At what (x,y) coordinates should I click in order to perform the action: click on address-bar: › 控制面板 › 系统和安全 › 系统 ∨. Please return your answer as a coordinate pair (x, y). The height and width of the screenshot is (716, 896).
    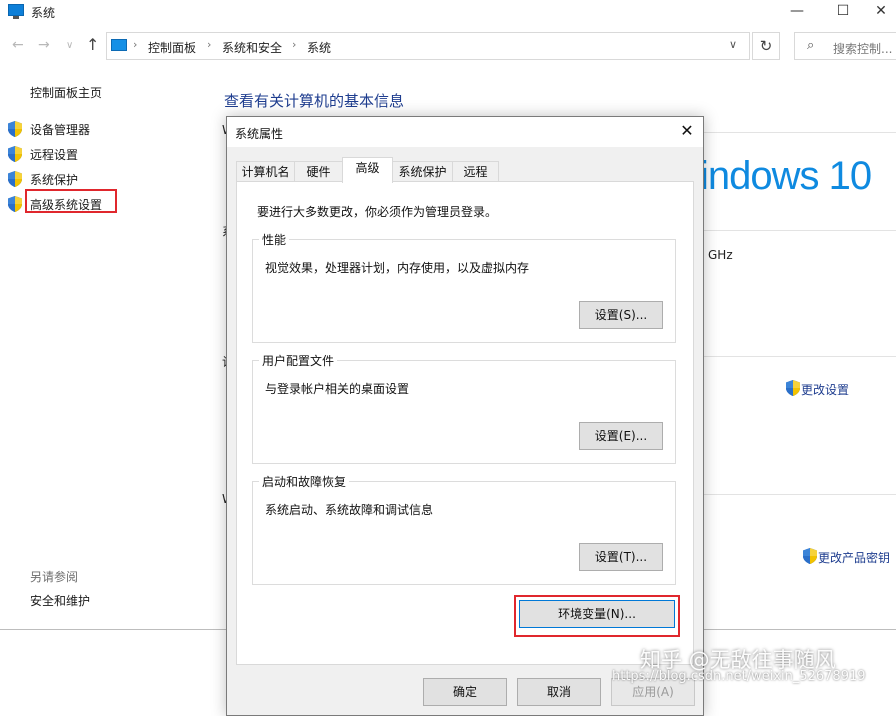
    Looking at the image, I should click on (428, 46).